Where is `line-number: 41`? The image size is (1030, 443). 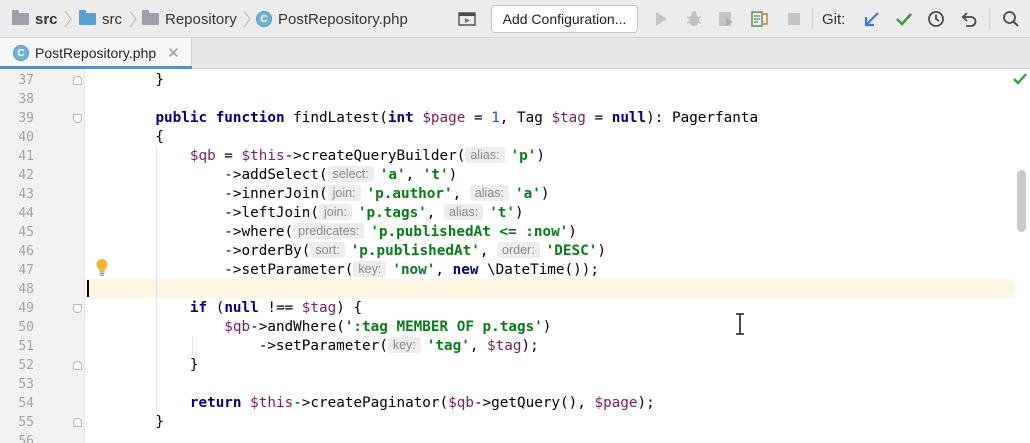
line-number: 41 is located at coordinates (26, 156).